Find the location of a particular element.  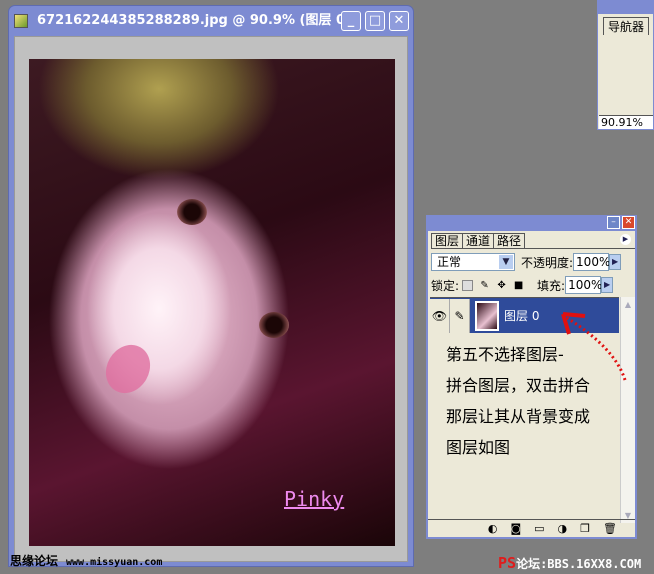

tab-layers: 图层 is located at coordinates (447, 240).